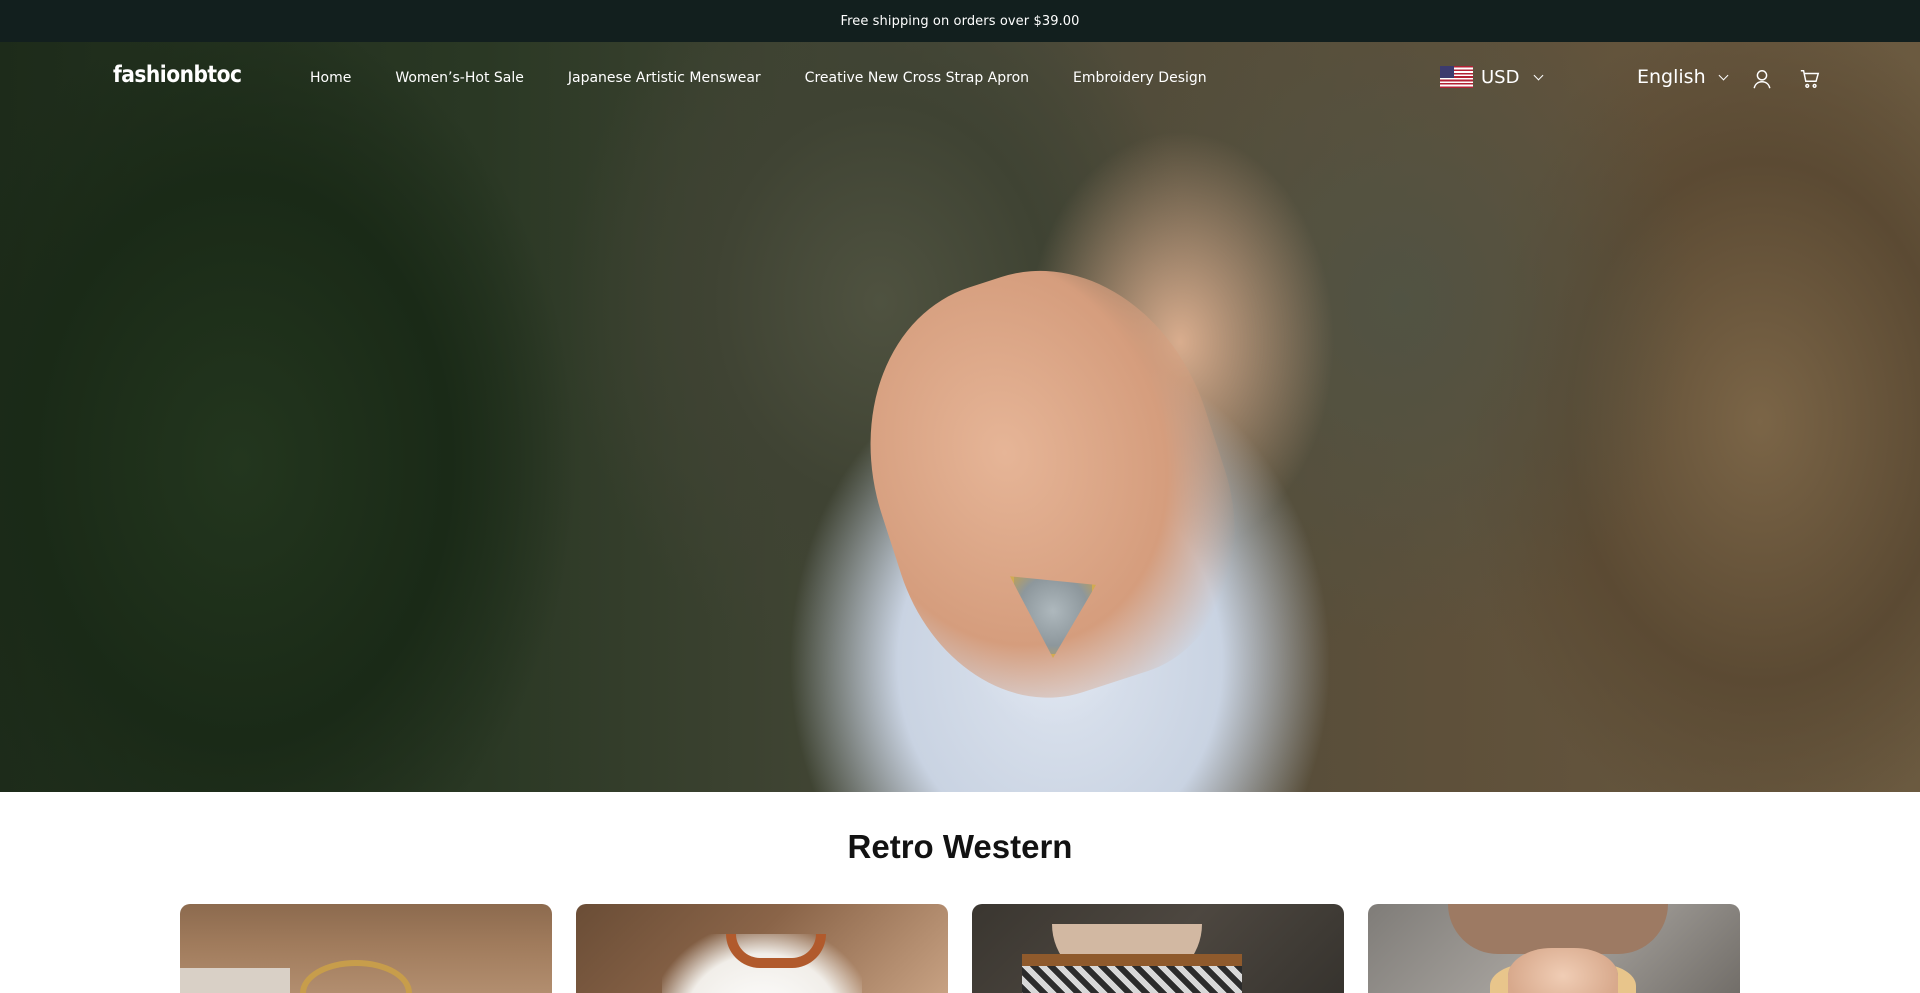 The height and width of the screenshot is (993, 1920). I want to click on announcement-text: Free shipping on orders over $39.00, so click(960, 21).